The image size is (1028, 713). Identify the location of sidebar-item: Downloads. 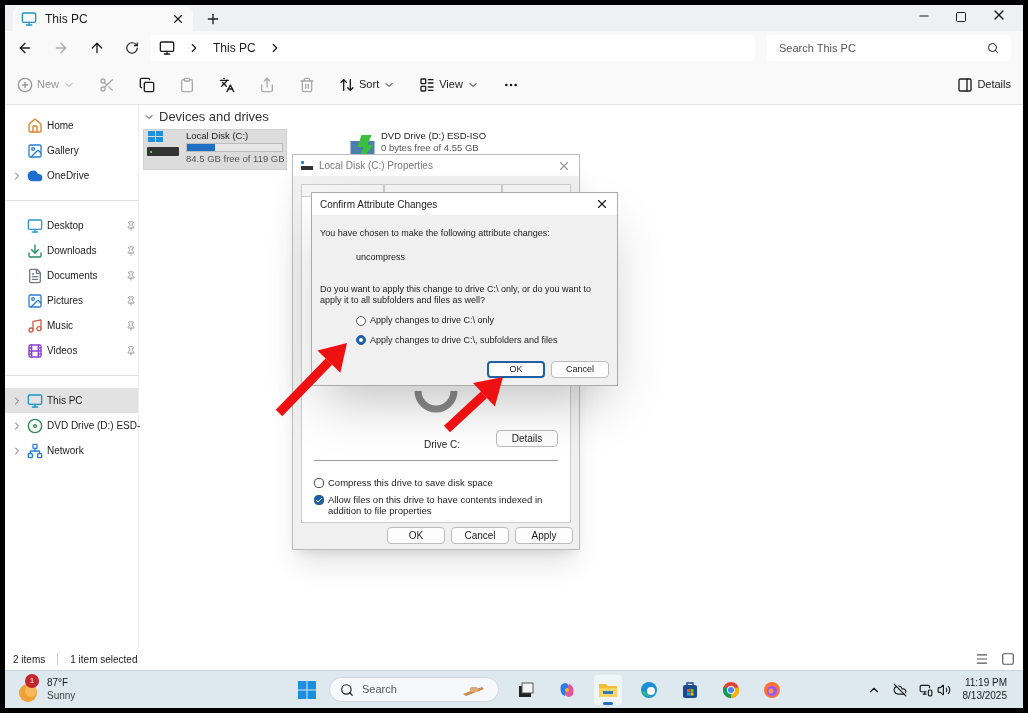
(71, 250).